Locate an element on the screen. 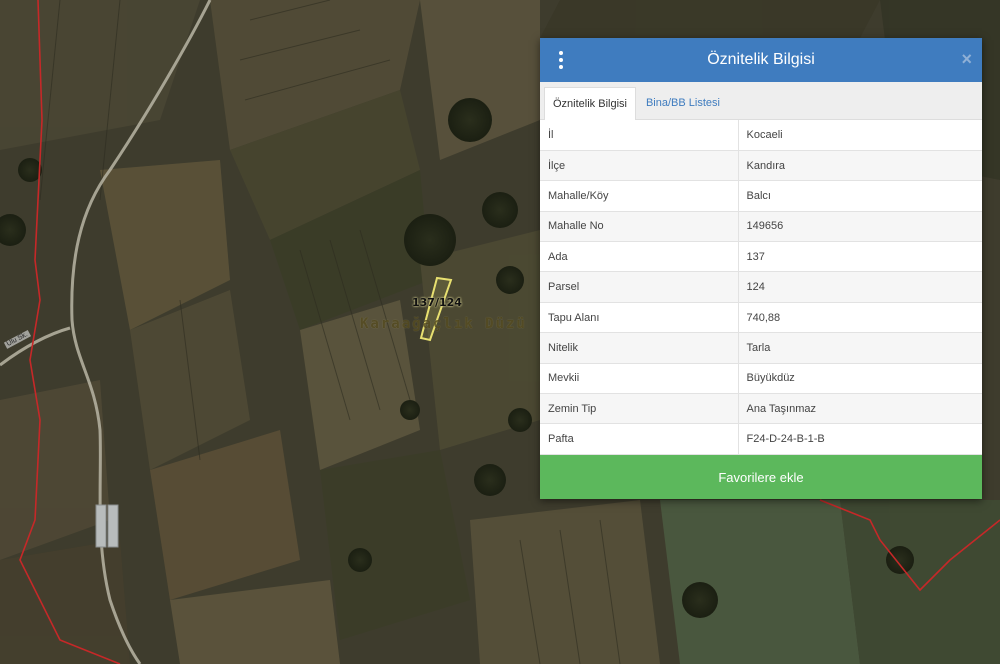 The image size is (1000, 664). table-row: Mevkii Büyükdüz is located at coordinates (761, 379).